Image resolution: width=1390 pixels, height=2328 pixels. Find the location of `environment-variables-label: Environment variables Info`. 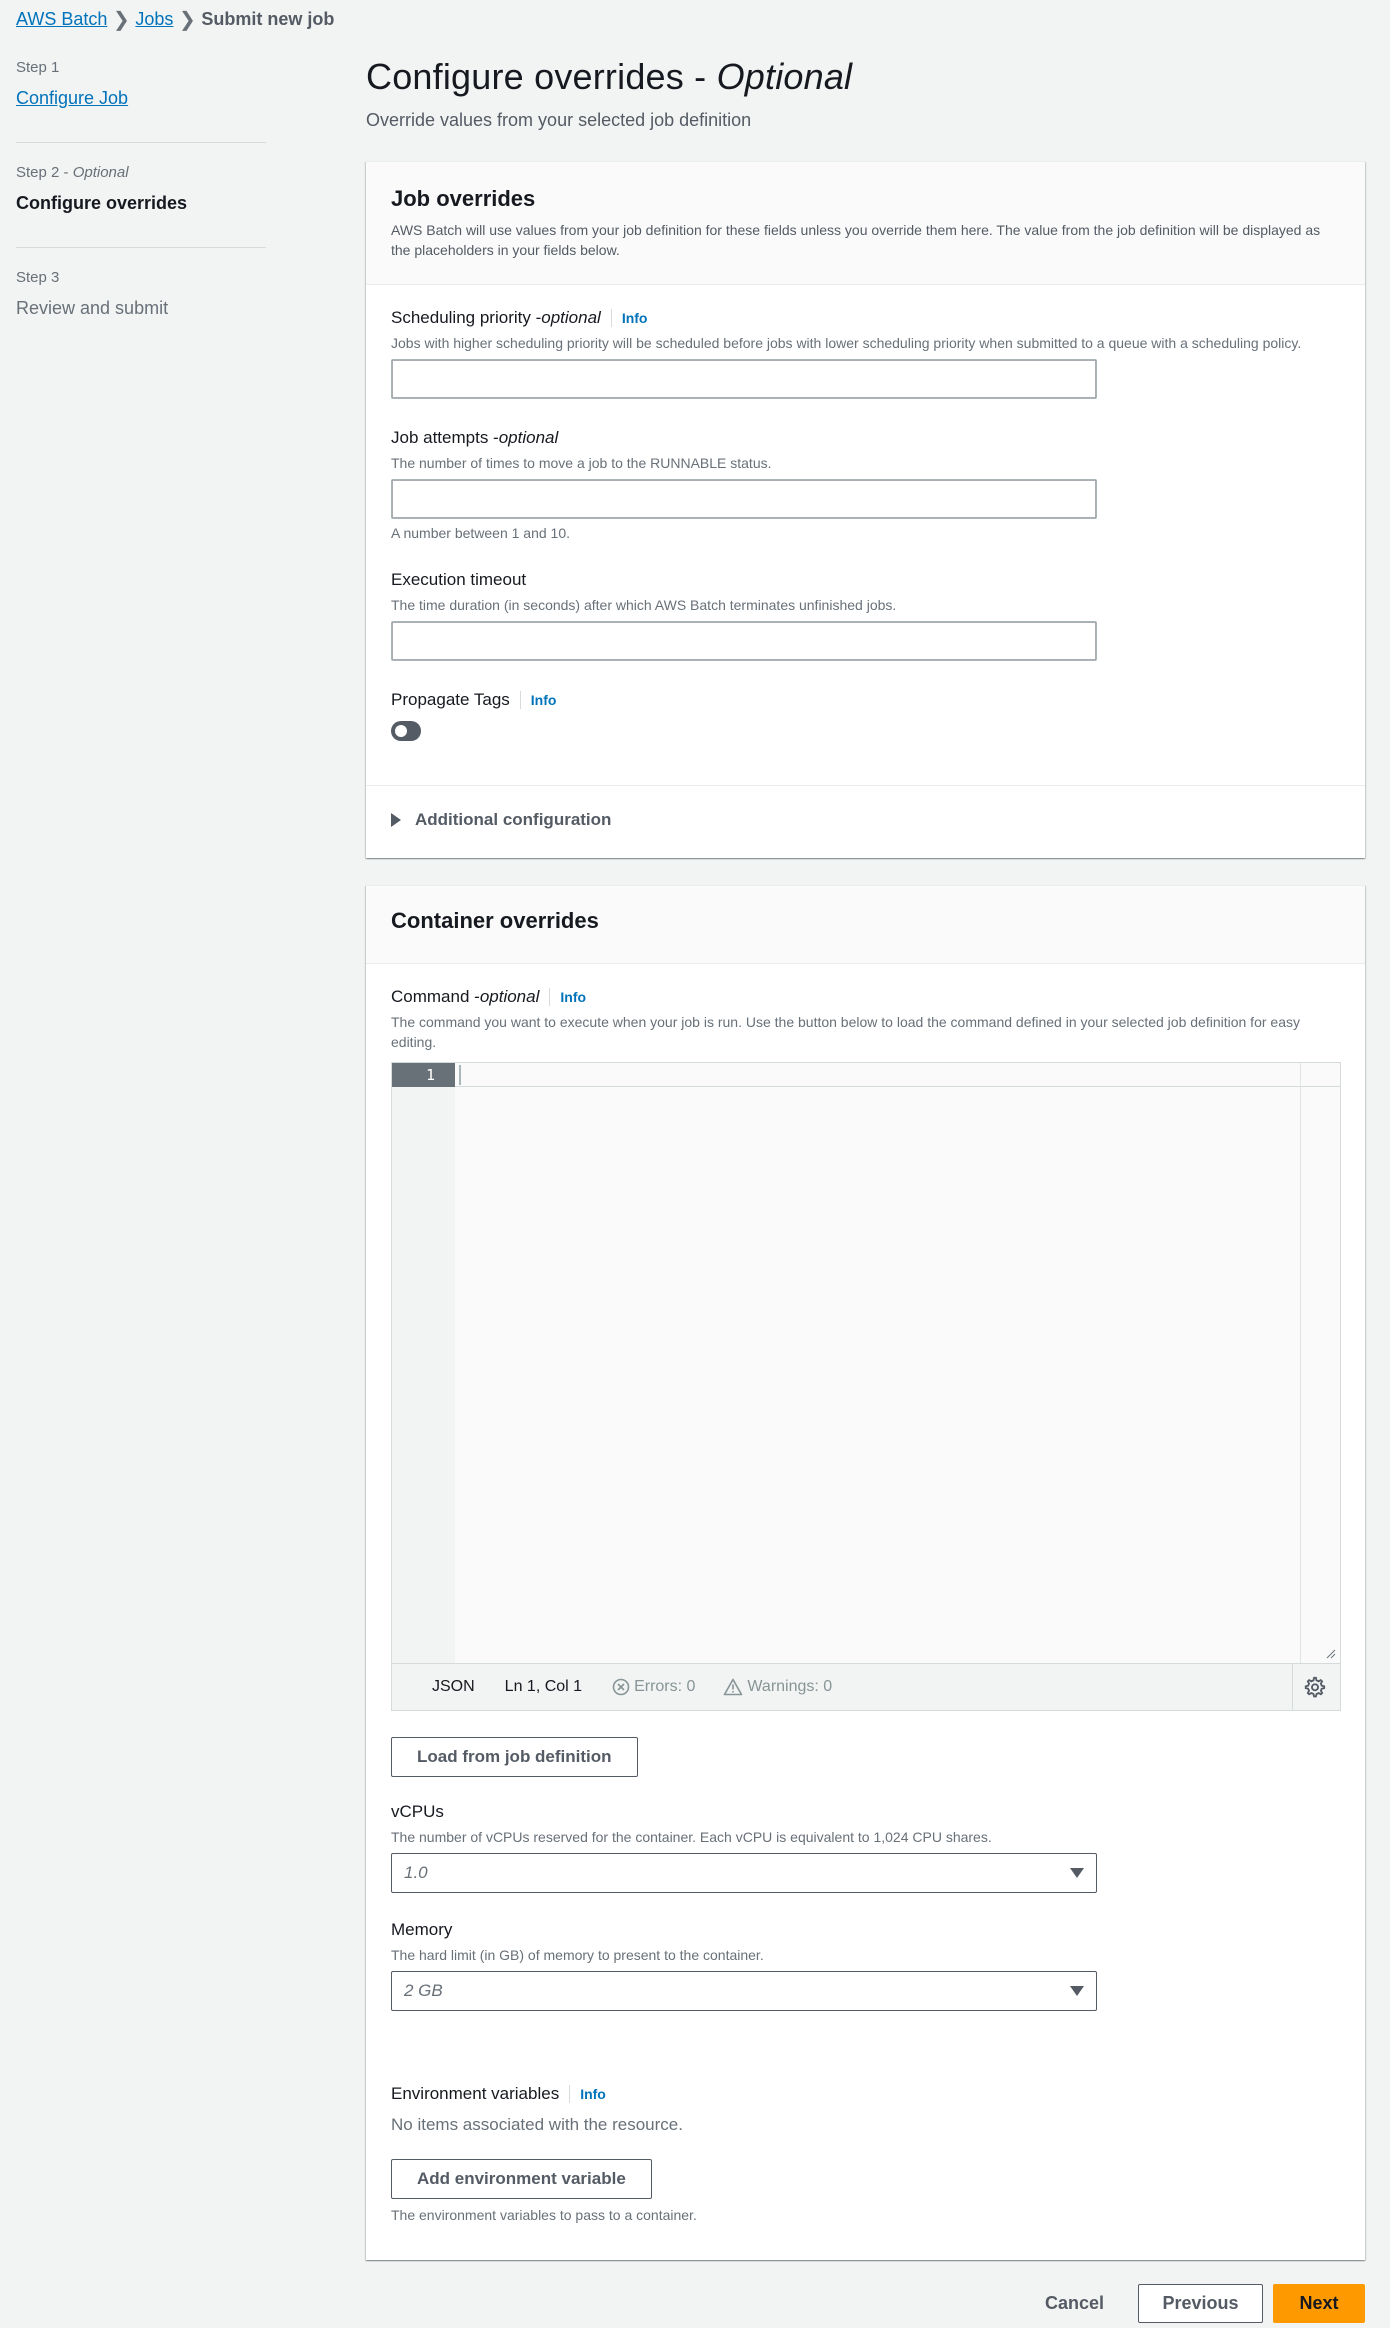

environment-variables-label: Environment variables Info is located at coordinates (865, 2094).